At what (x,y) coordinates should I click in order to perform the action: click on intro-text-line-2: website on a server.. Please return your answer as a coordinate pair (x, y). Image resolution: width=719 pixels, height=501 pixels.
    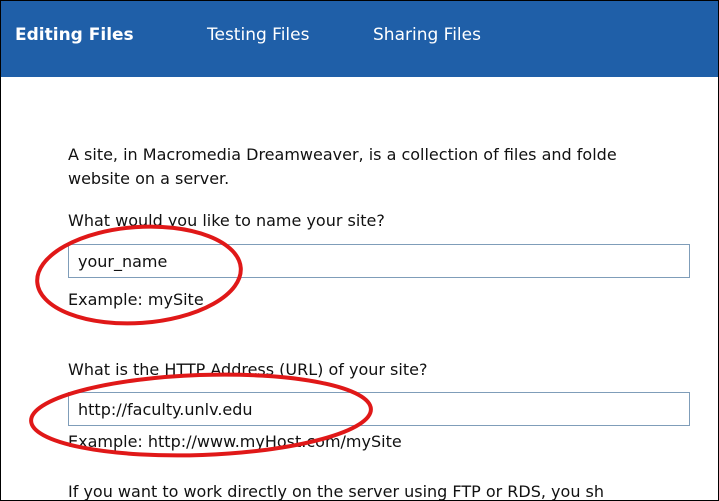
    Looking at the image, I should click on (149, 178).